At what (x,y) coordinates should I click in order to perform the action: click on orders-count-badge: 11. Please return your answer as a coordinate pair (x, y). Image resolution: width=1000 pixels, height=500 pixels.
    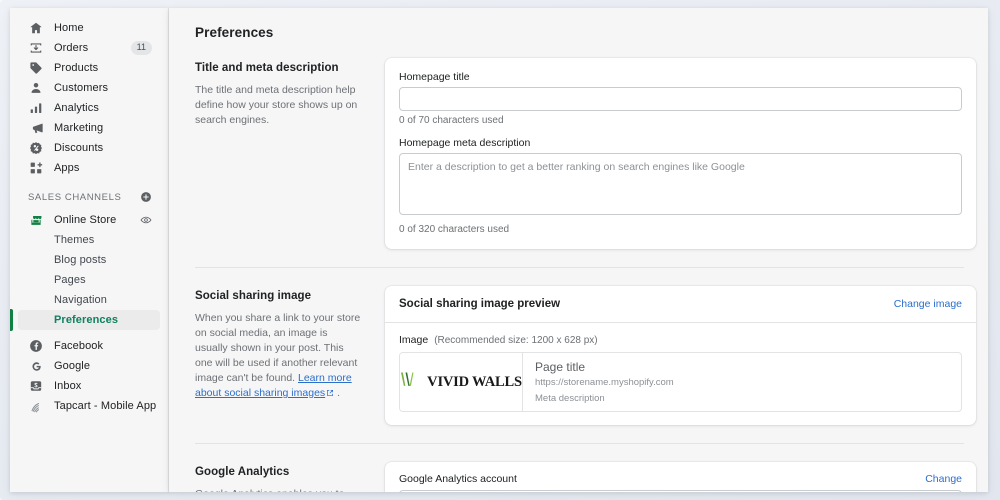
    Looking at the image, I should click on (141, 48).